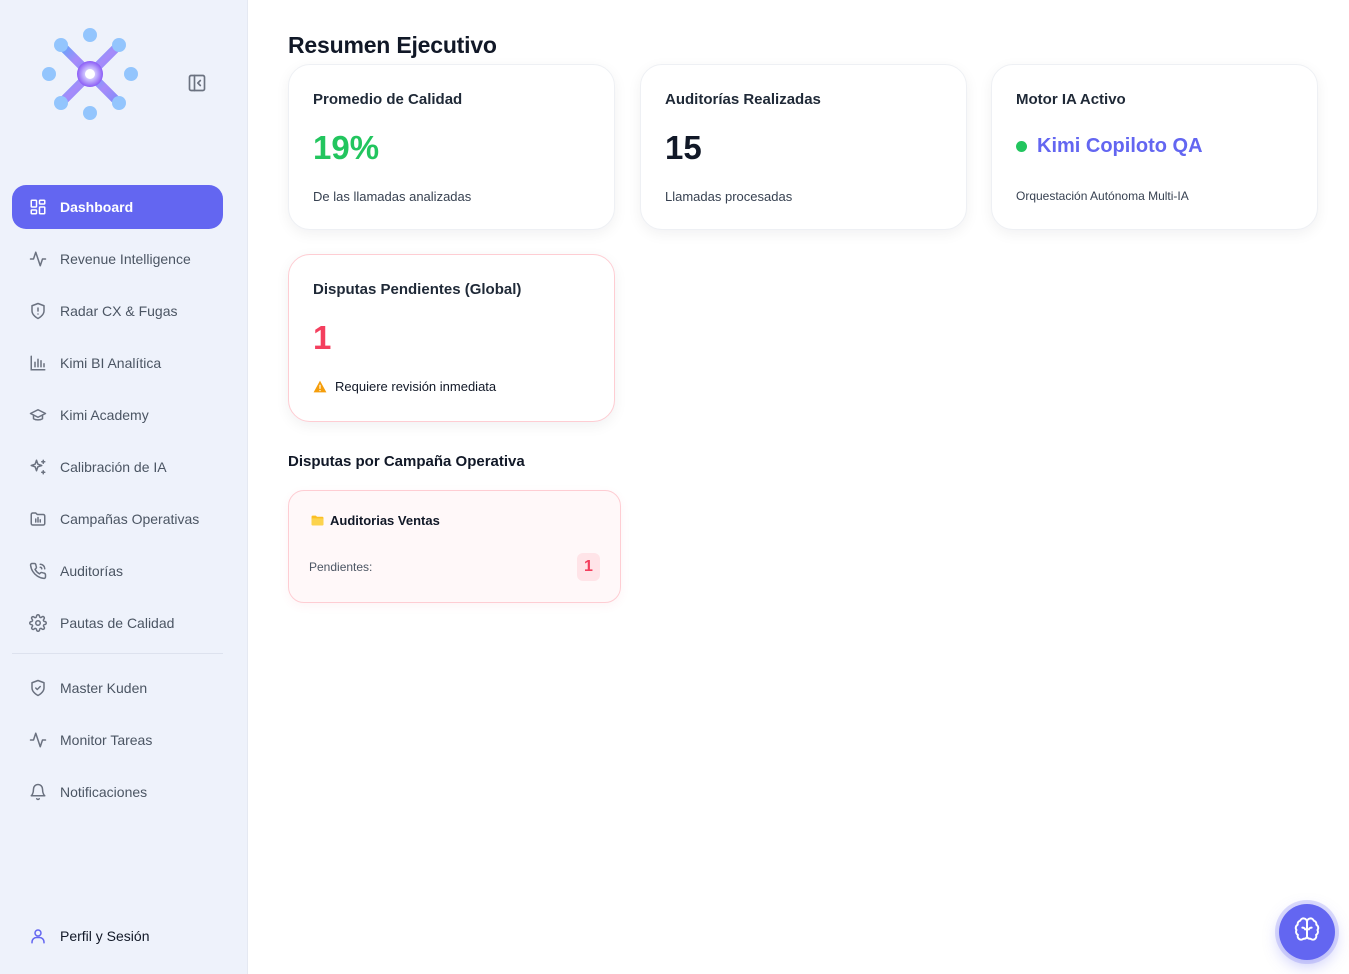  What do you see at coordinates (90, 74) in the screenshot?
I see `app-logo` at bounding box center [90, 74].